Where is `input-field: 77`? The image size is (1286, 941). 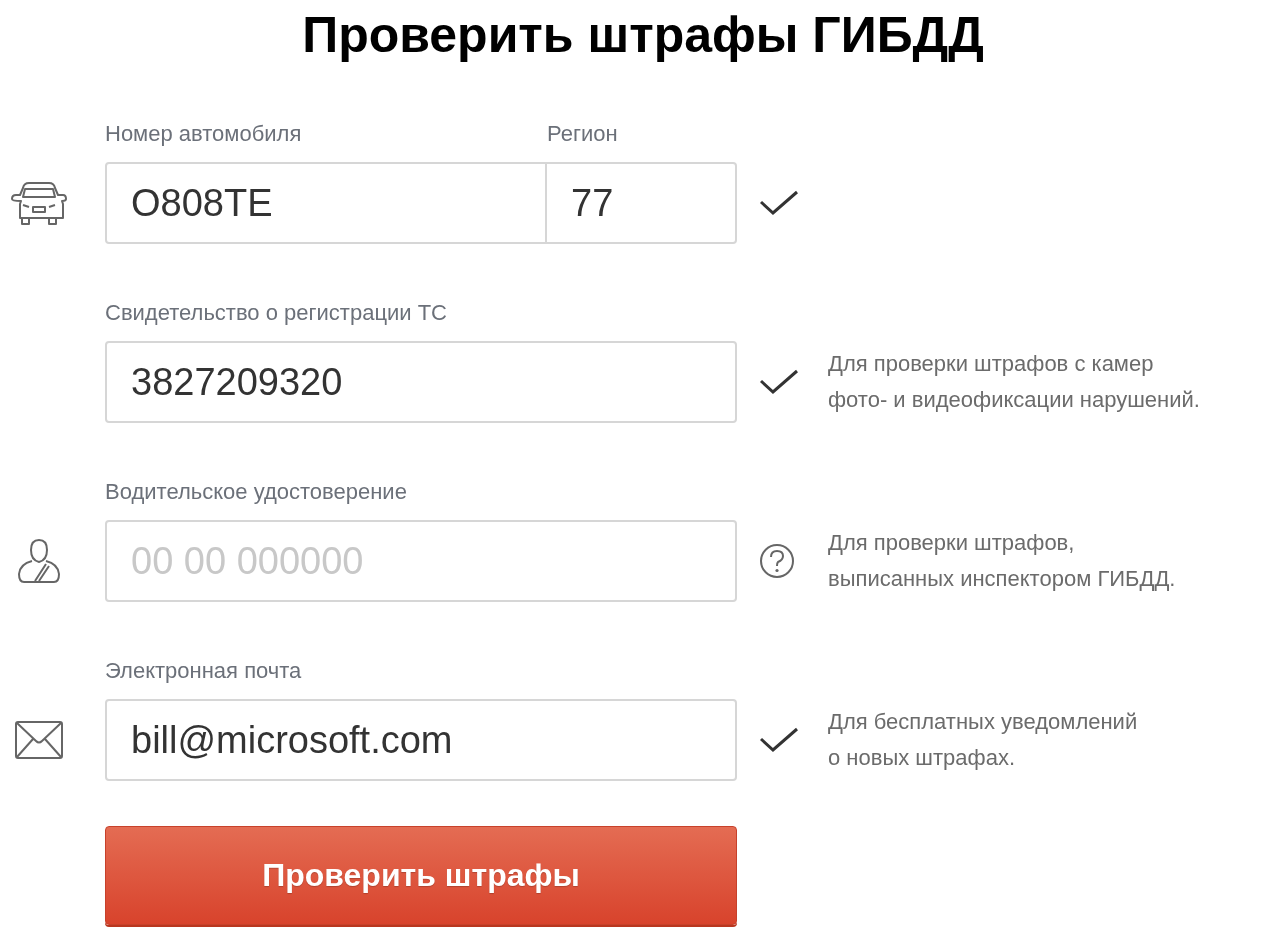 input-field: 77 is located at coordinates (642, 203).